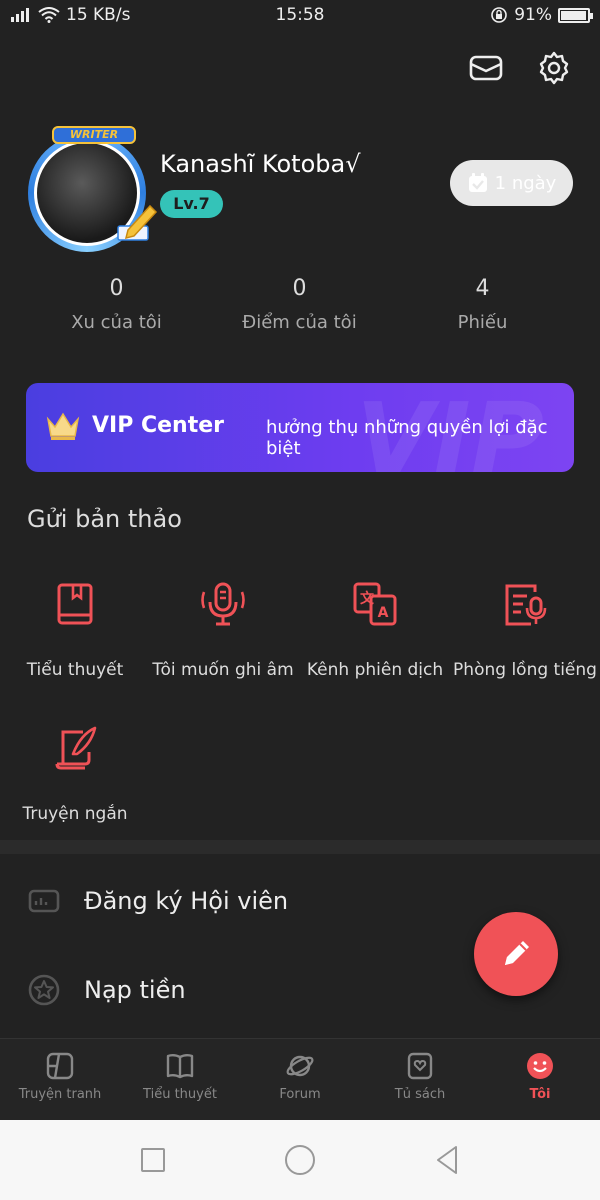 This screenshot has width=600, height=1200. I want to click on stat-label: Xu của tôi, so click(116, 322).